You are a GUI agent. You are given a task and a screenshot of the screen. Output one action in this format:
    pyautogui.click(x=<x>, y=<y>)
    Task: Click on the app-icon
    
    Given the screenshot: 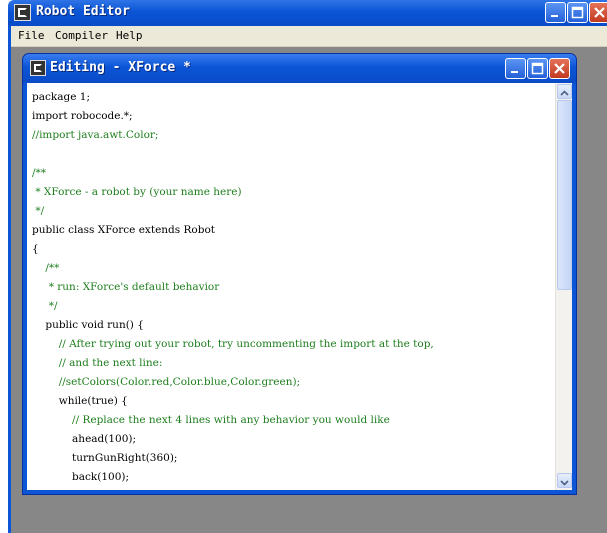 What is the action you would take?
    pyautogui.click(x=22, y=12)
    